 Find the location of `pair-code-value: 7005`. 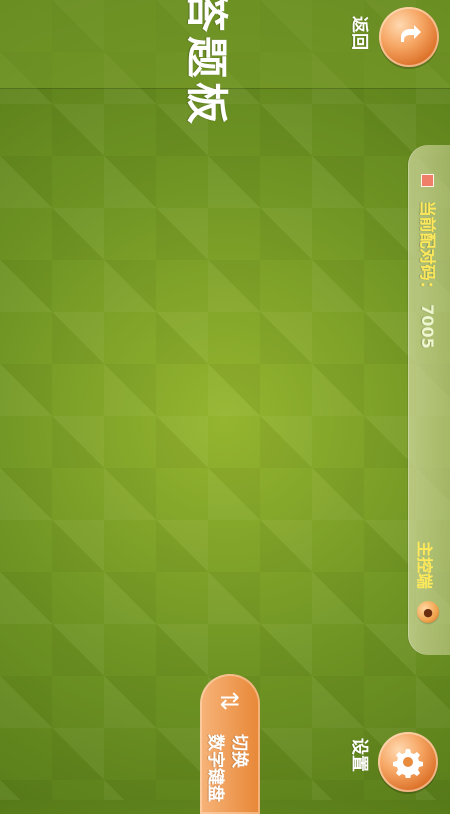

pair-code-value: 7005 is located at coordinates (427, 326).